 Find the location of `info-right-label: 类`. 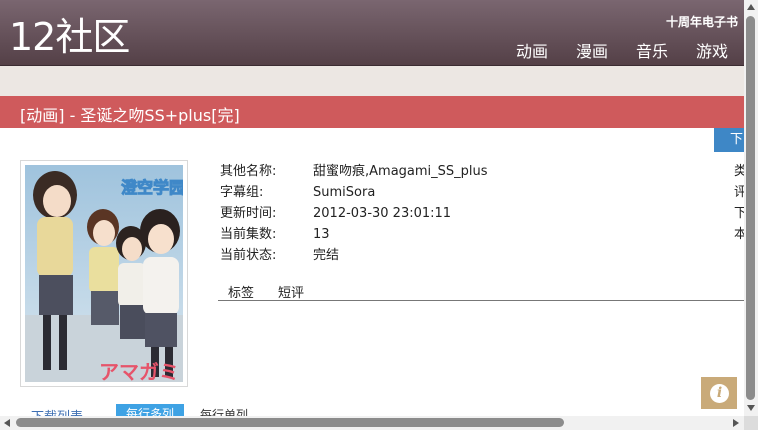

info-right-label: 类 is located at coordinates (739, 171).